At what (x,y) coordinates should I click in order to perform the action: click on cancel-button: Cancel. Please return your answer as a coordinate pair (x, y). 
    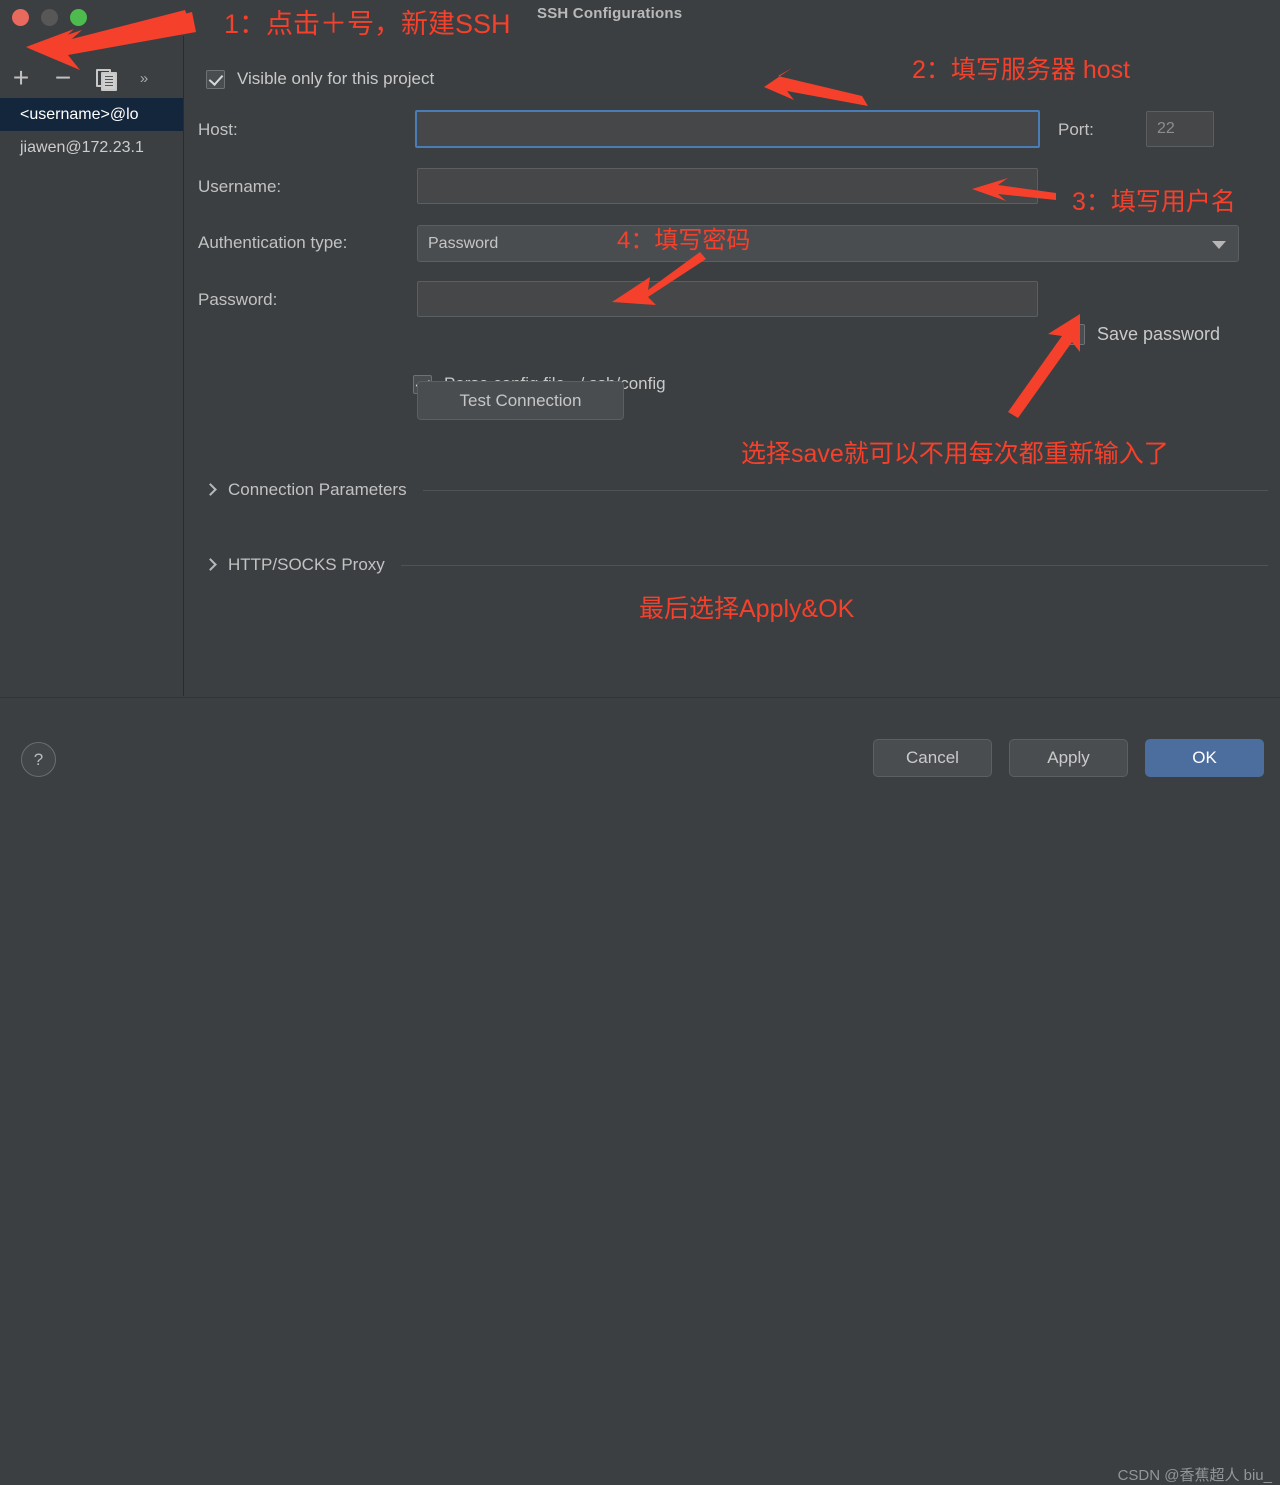
    Looking at the image, I should click on (932, 758).